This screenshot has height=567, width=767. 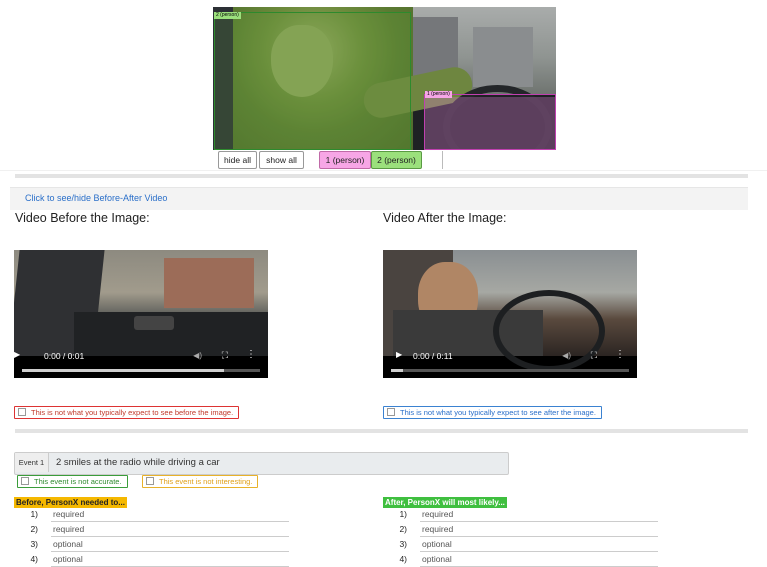 What do you see at coordinates (32, 462) in the screenshot?
I see `event-label: Event 1` at bounding box center [32, 462].